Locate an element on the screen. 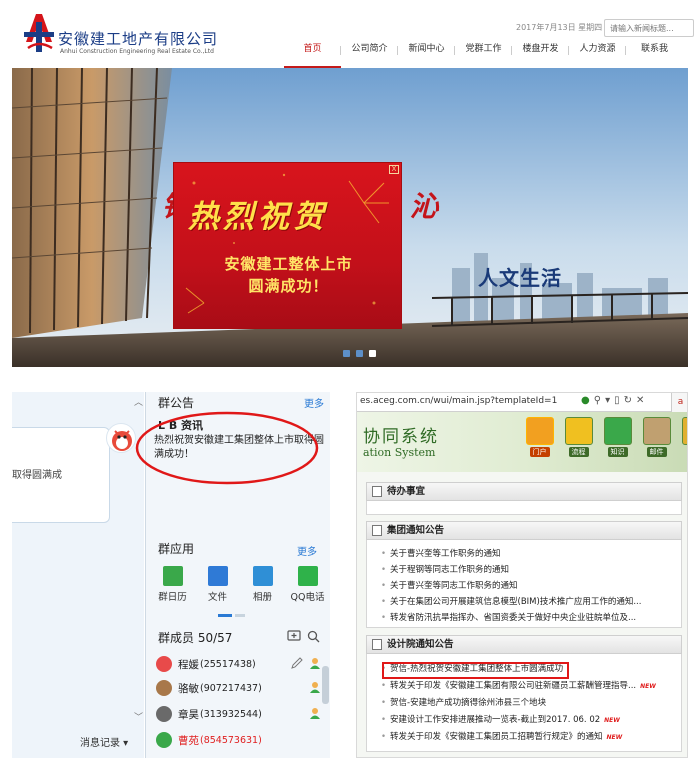 This screenshot has height=768, width=700. notice-item: • 安建设计工作安排进展推动一览表-截止到2017. 06. 02 NEW is located at coordinates (500, 719).